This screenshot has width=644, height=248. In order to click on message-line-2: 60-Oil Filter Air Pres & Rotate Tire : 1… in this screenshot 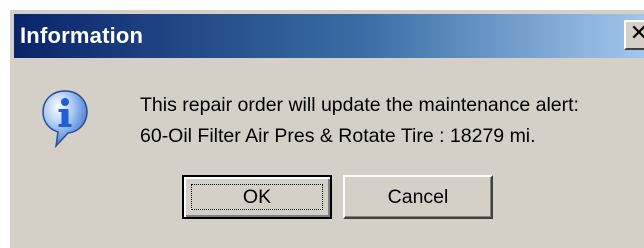, I will do `click(338, 136)`.